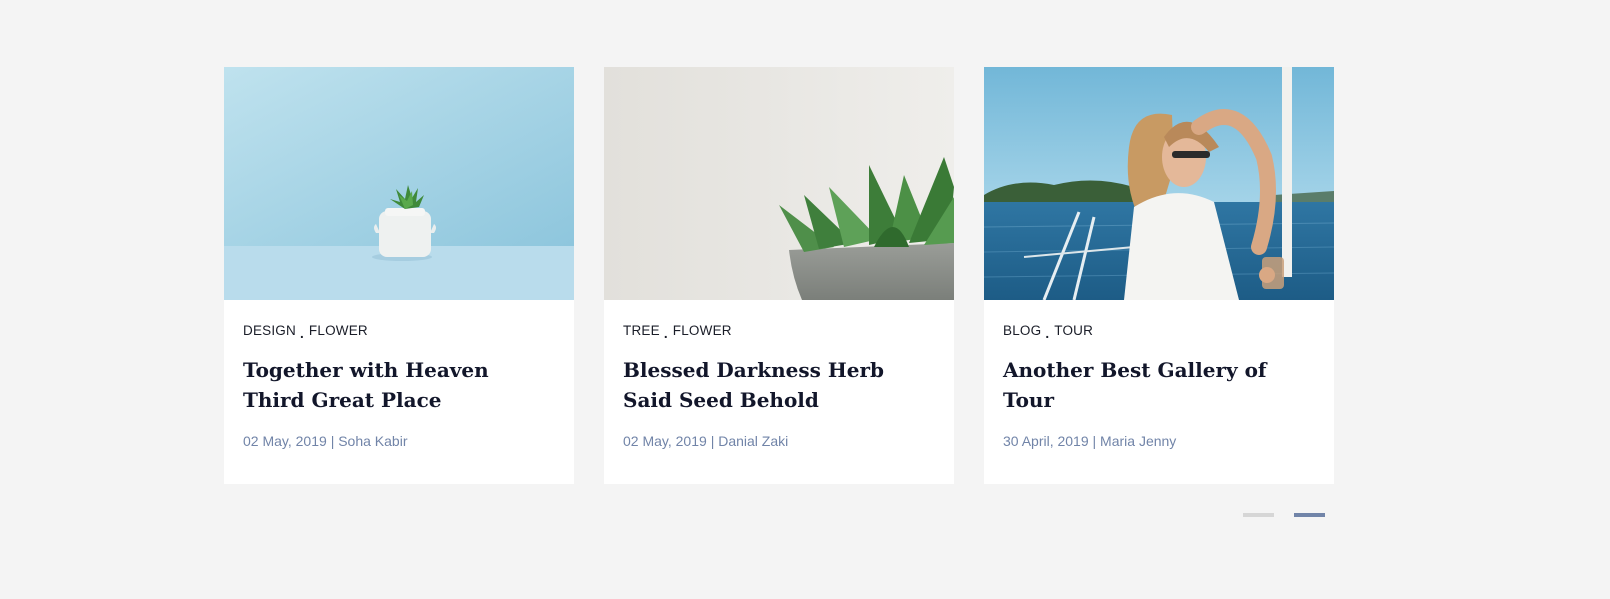 The height and width of the screenshot is (599, 1610). What do you see at coordinates (779, 331) in the screenshot?
I see `post-categories: TREE. FLOWER` at bounding box center [779, 331].